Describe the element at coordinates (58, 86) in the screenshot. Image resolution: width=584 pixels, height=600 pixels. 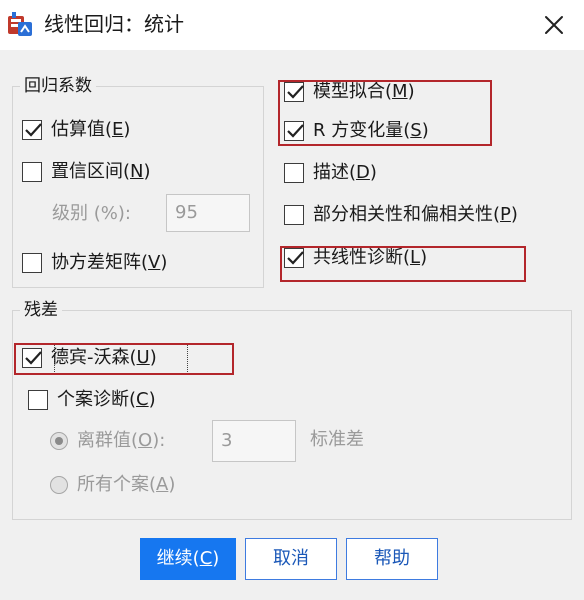
I see `regression-coefficients-title: 回归系数` at that location.